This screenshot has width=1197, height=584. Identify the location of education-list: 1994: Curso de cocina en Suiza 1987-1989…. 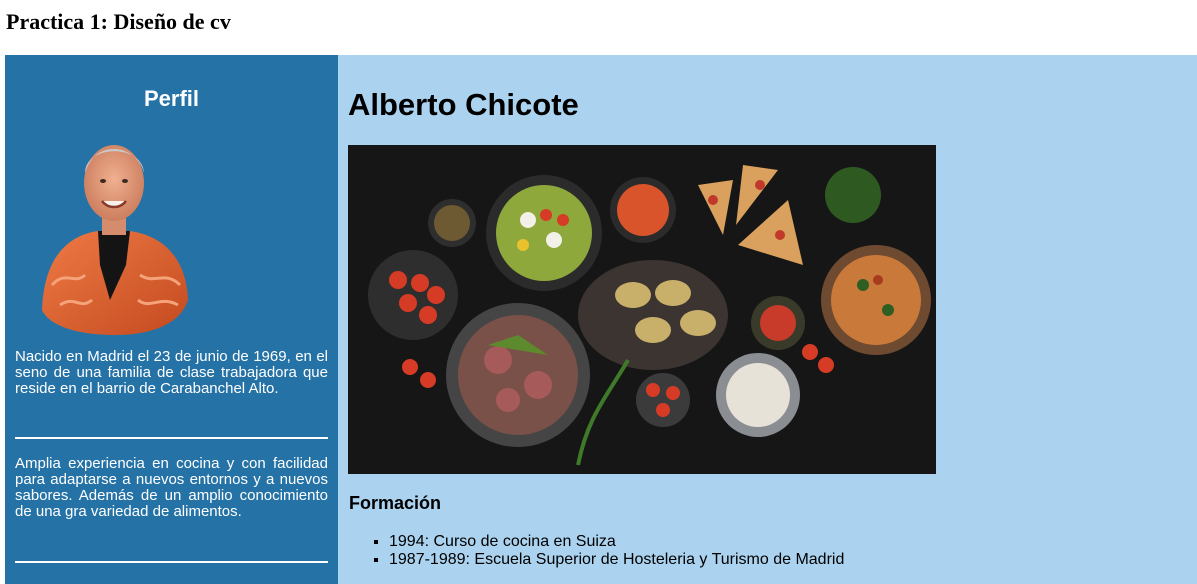
(596, 551).